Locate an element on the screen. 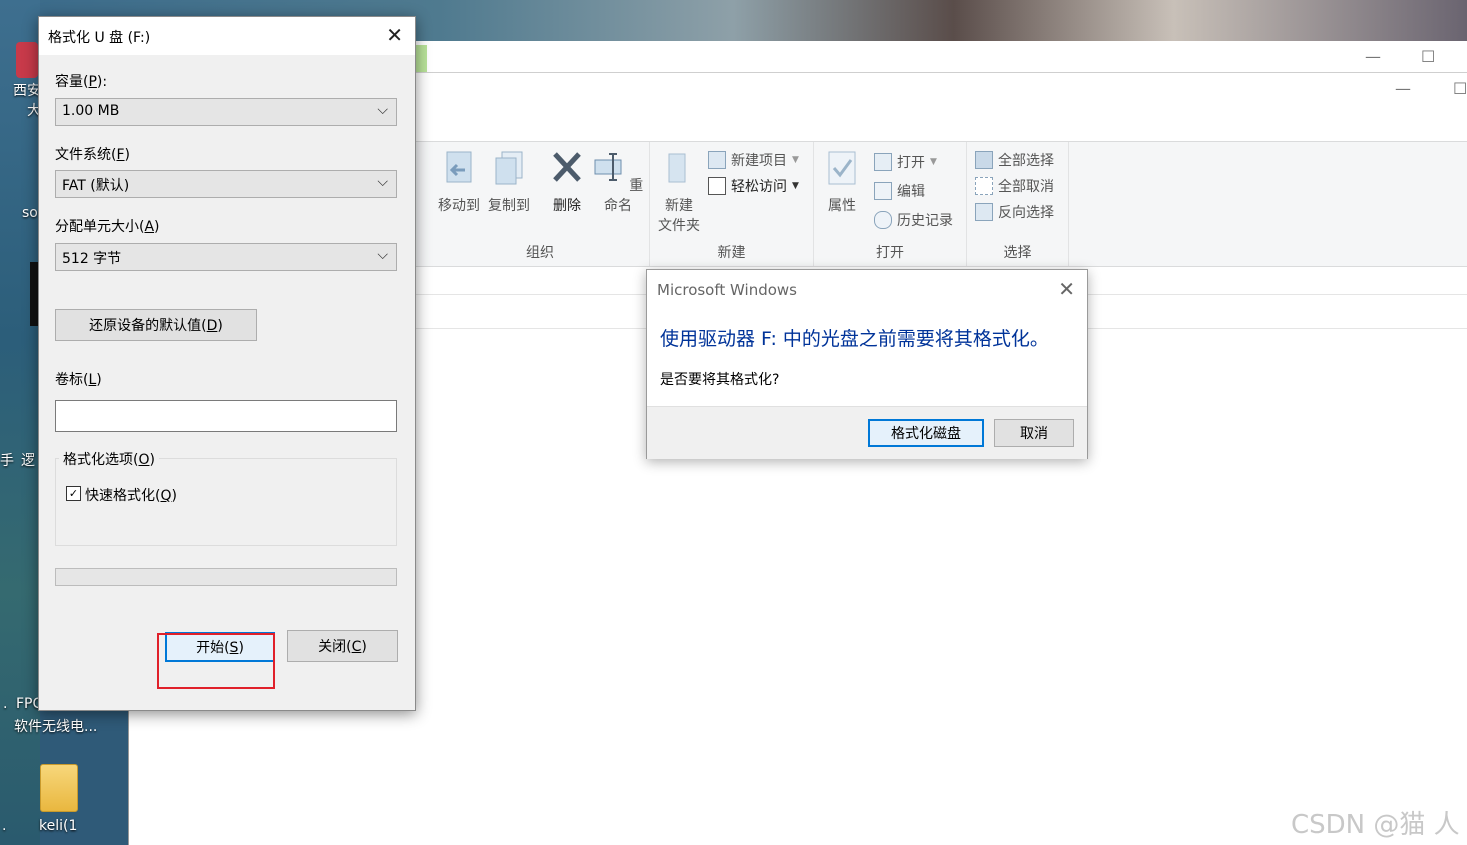 Image resolution: width=1467 pixels, height=845 pixels. filesystem-select: FAT (默认) ⌵ is located at coordinates (226, 184).